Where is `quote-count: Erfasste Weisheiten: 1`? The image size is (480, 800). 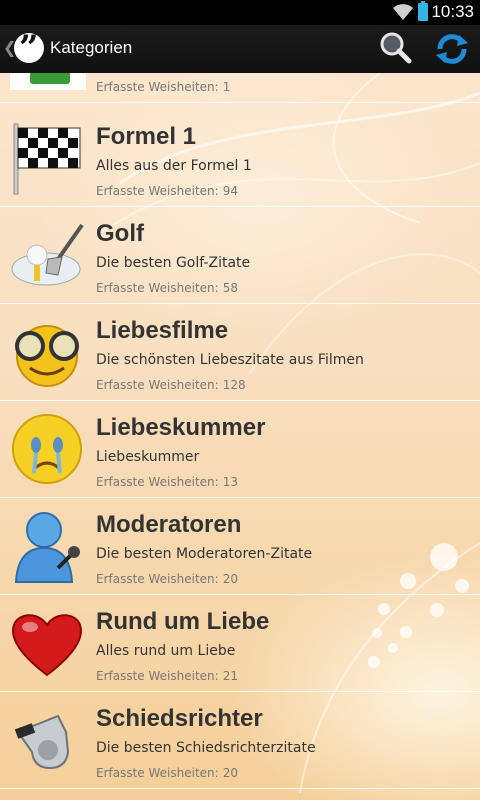 quote-count: Erfasste Weisheiten: 1 is located at coordinates (163, 87).